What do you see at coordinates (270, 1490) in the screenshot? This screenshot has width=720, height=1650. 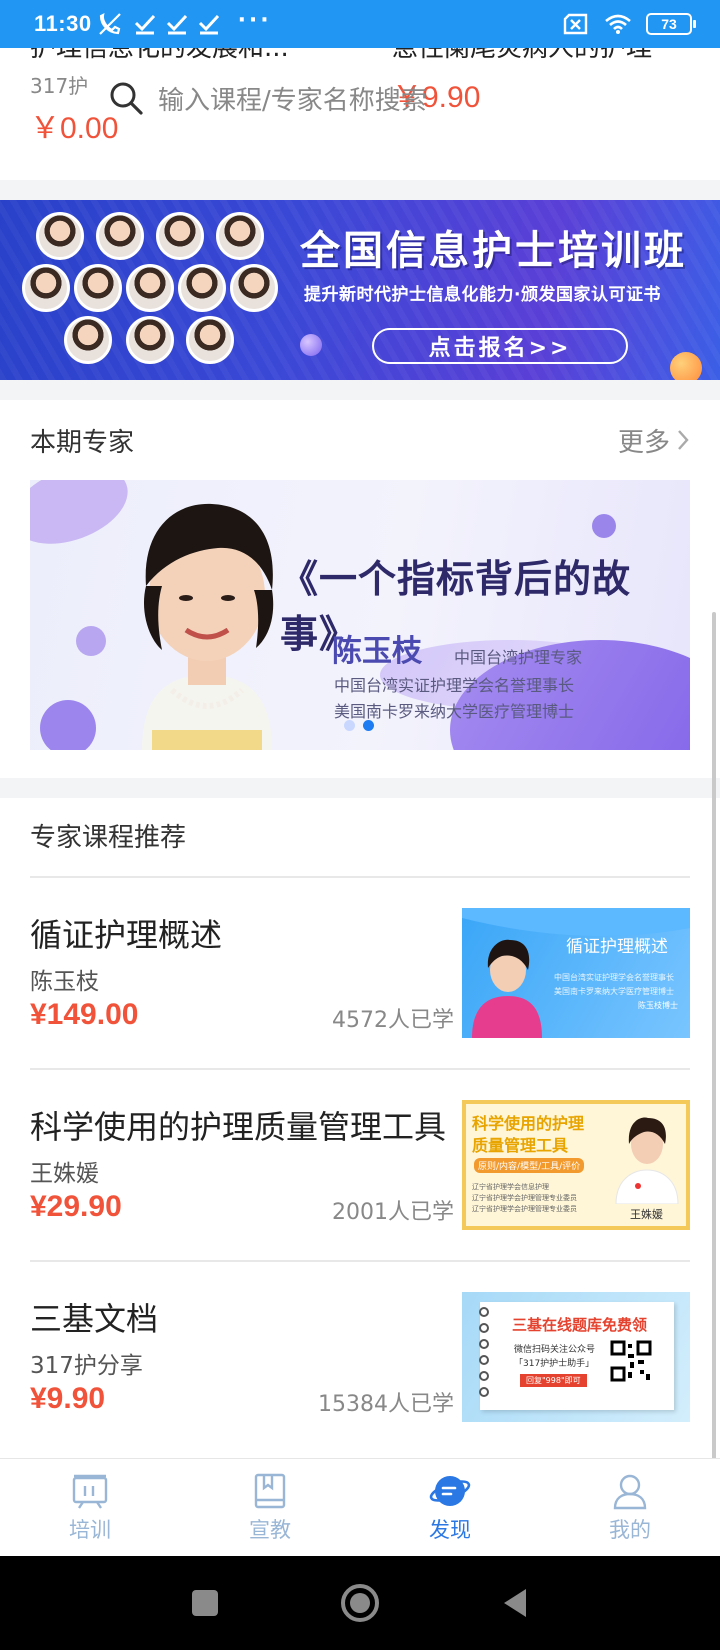 I see `book-icon` at bounding box center [270, 1490].